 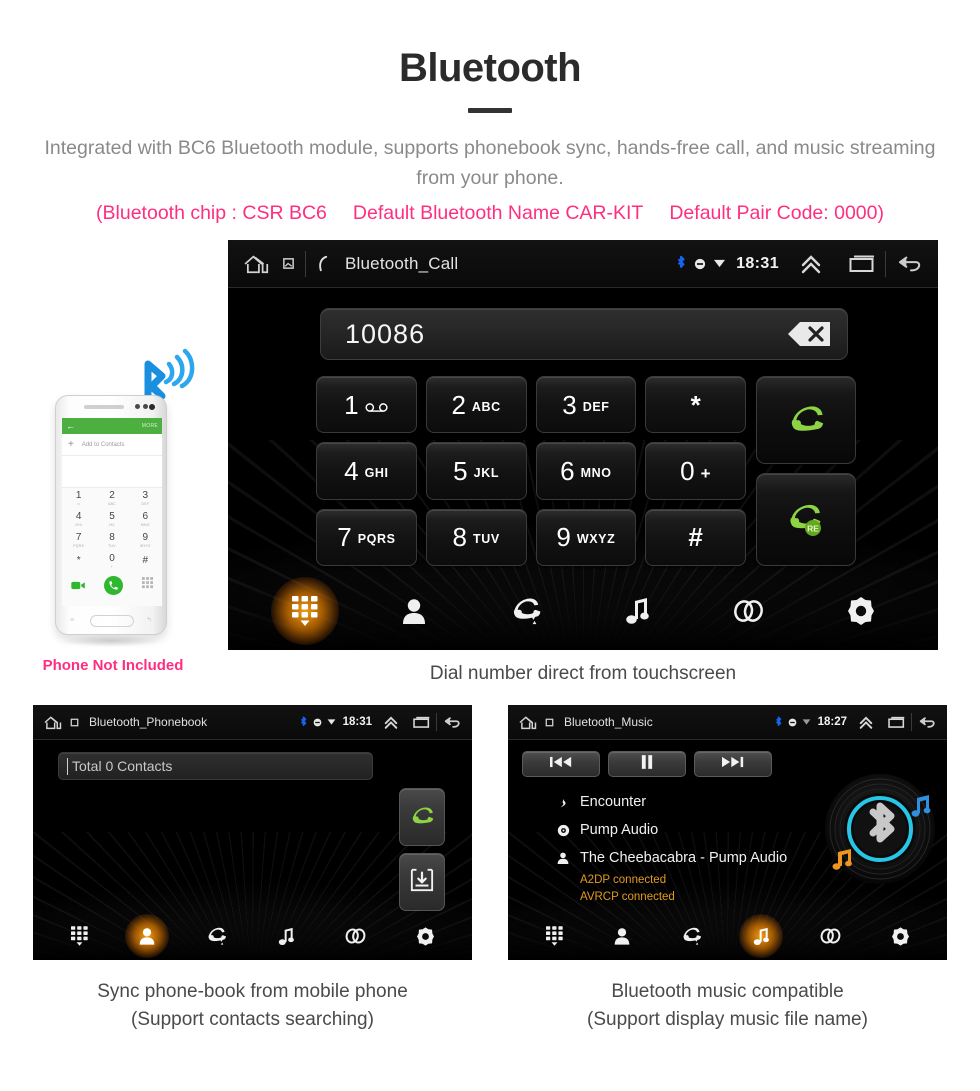 I want to click on spec-pair-code: Default Pair Code: 0000), so click(x=776, y=213).